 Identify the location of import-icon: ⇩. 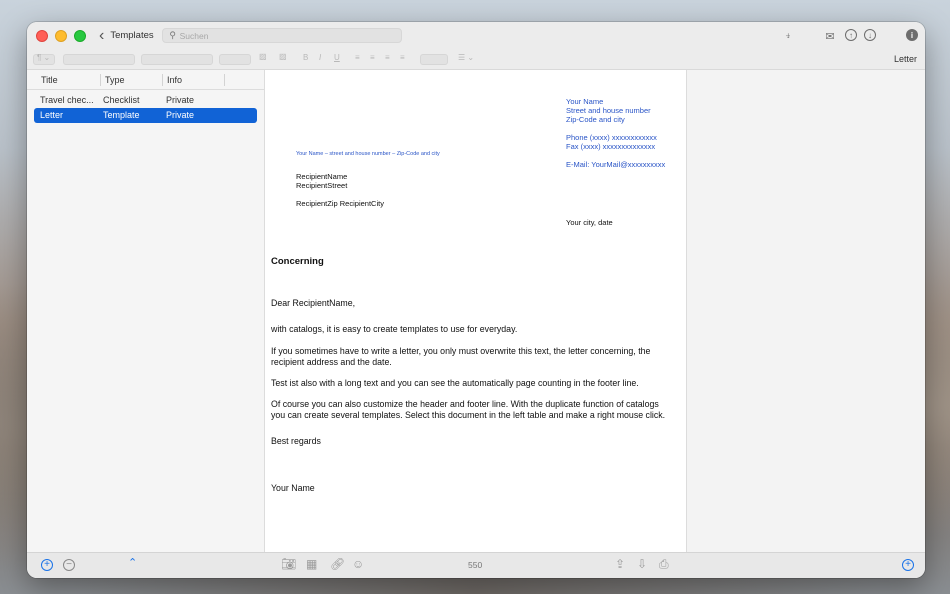
(642, 564).